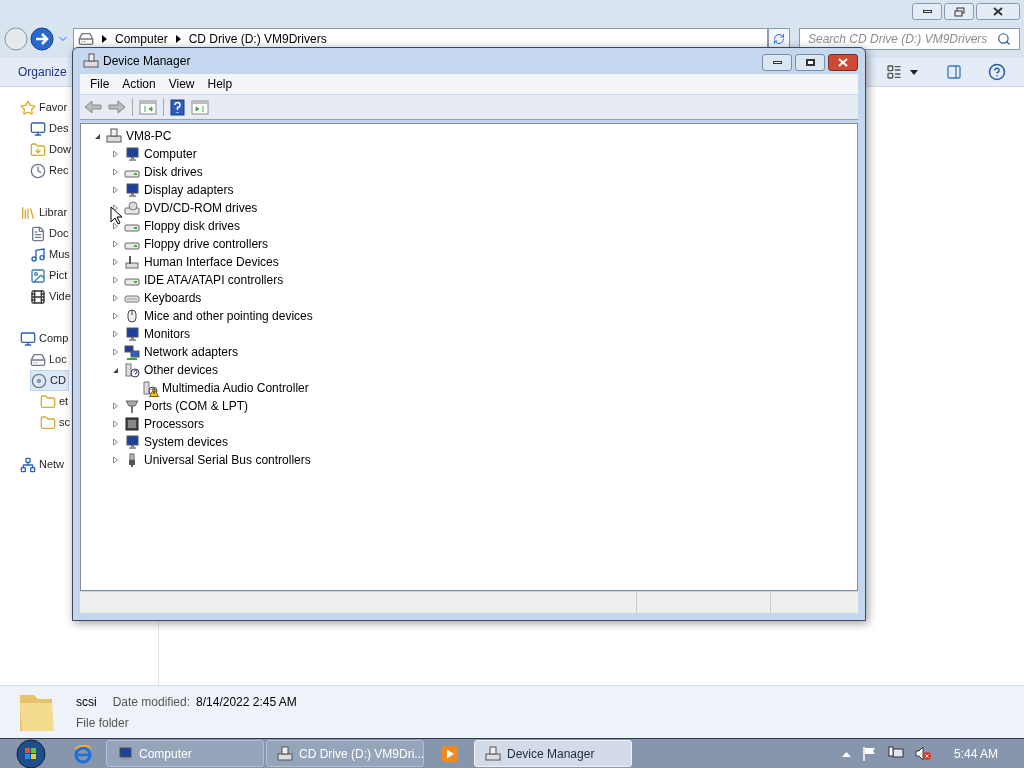  What do you see at coordinates (50, 128) in the screenshot?
I see `nav-item: Des` at bounding box center [50, 128].